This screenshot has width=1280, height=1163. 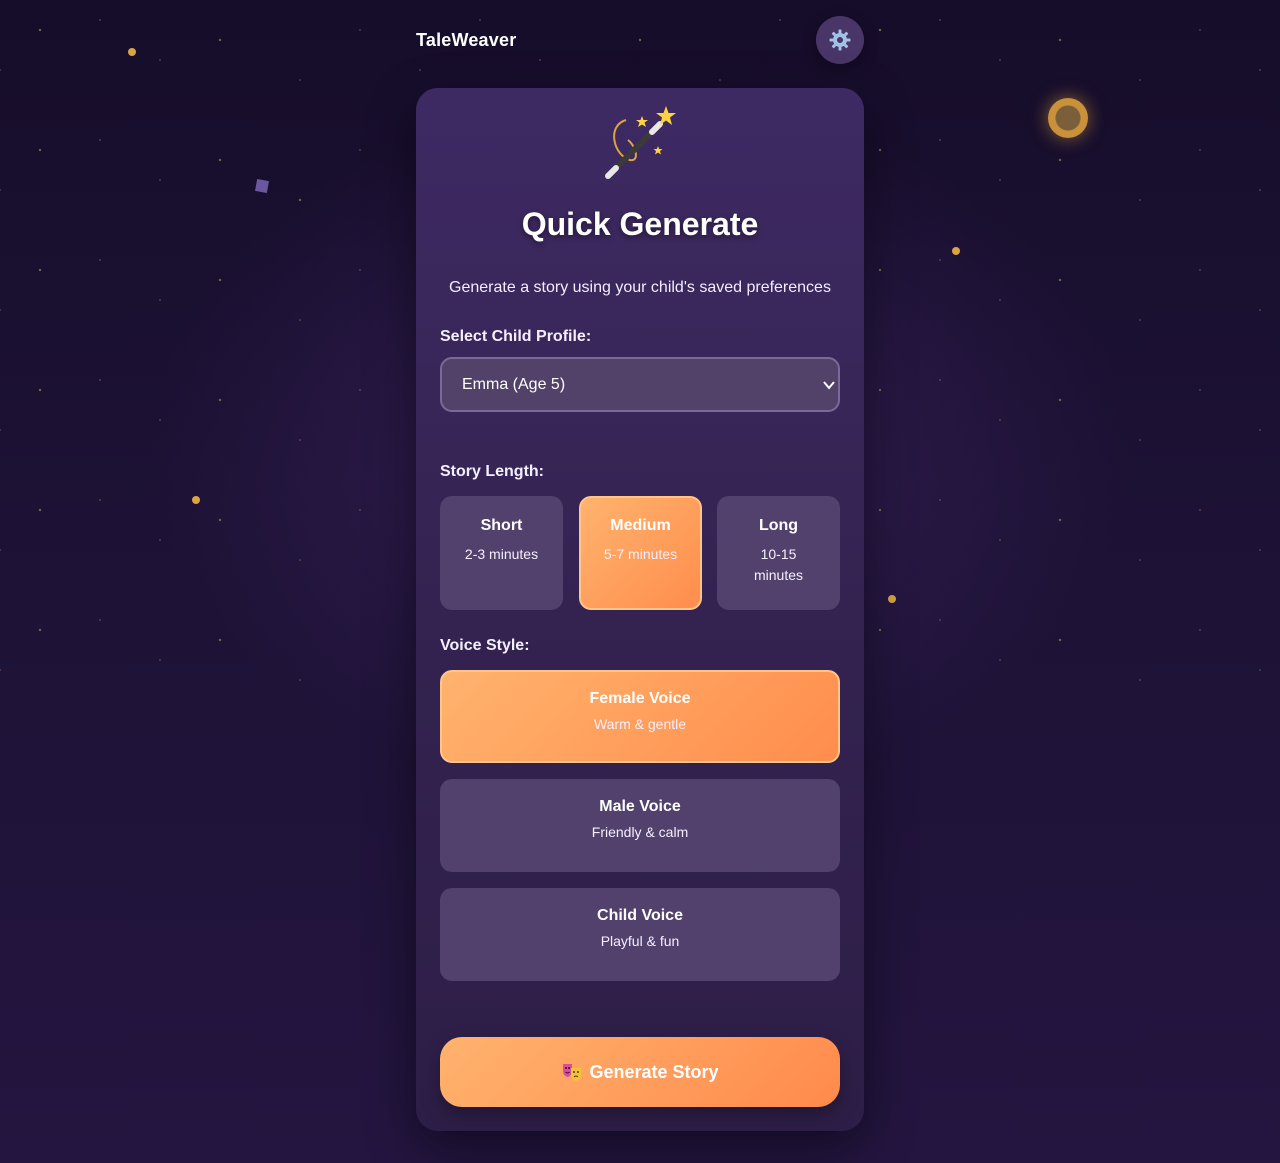 I want to click on length-option-title: Short, so click(x=501, y=525).